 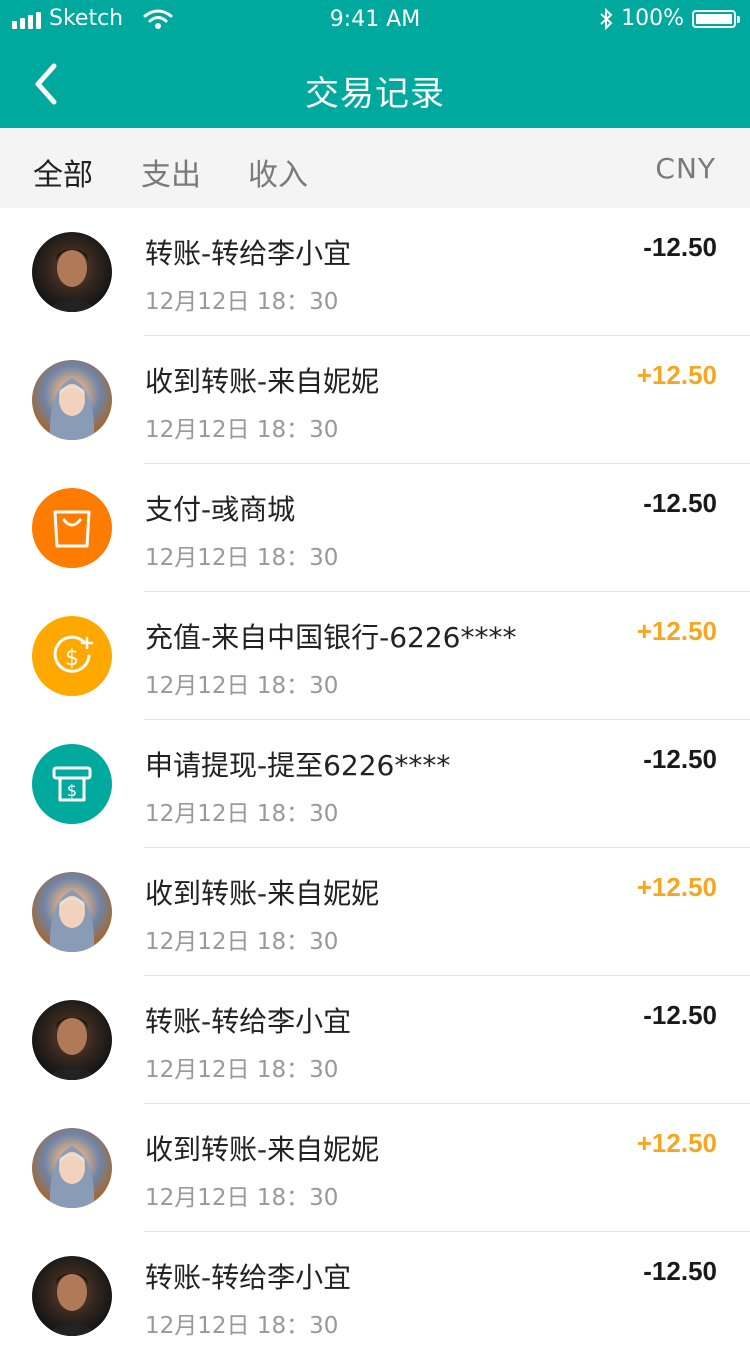 What do you see at coordinates (72, 528) in the screenshot?
I see `shopping-bag-icon` at bounding box center [72, 528].